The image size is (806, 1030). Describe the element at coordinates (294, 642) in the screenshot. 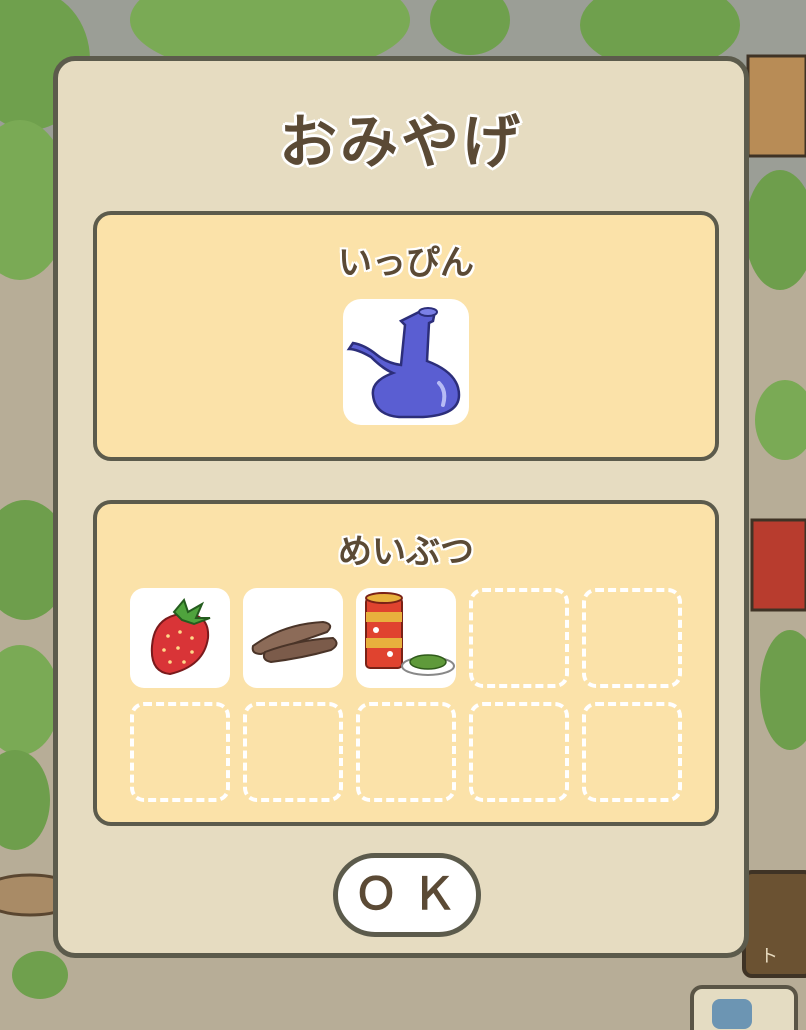

I see `dried-food-icon` at that location.